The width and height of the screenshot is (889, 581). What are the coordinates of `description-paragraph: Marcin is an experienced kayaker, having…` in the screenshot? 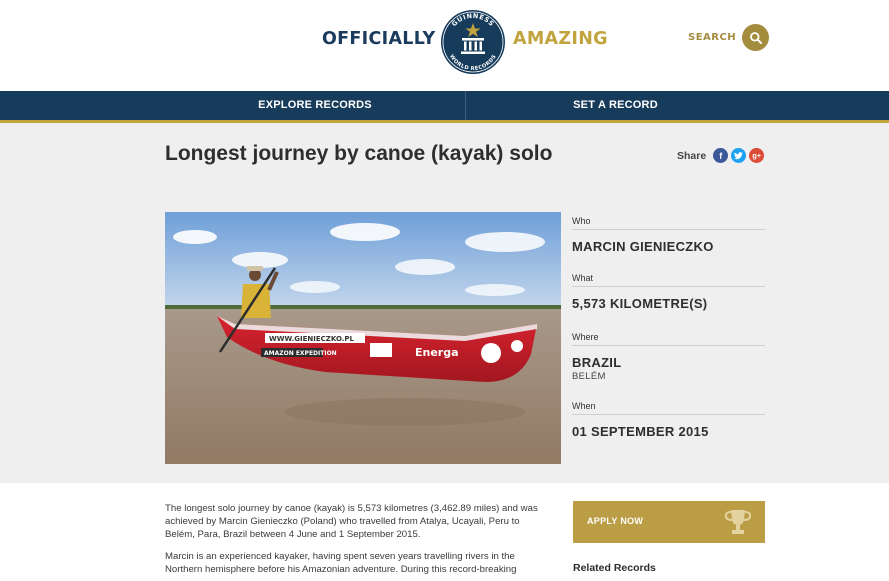 It's located at (341, 563).